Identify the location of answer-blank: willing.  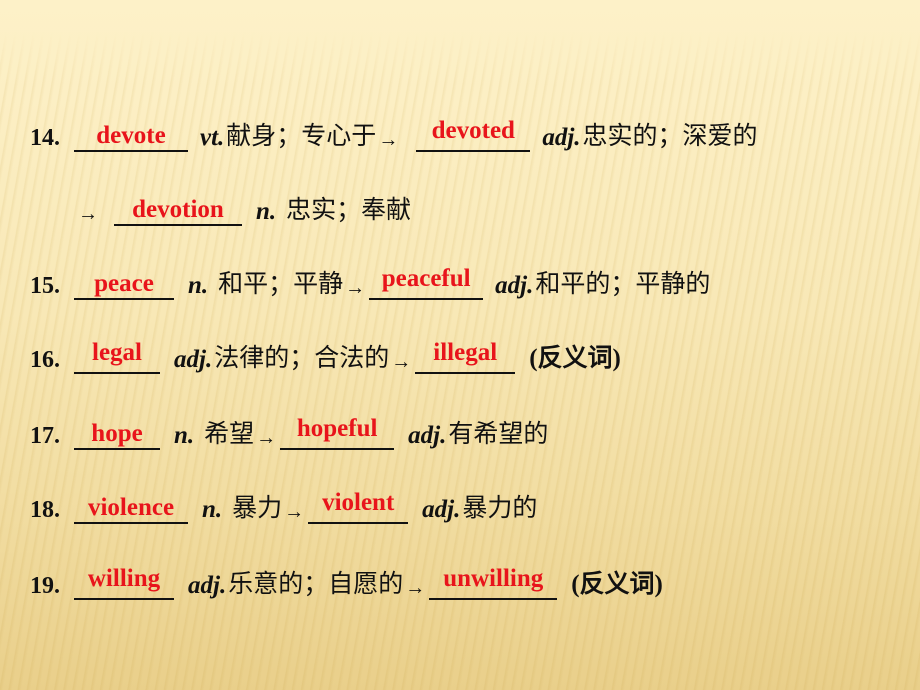
(124, 582).